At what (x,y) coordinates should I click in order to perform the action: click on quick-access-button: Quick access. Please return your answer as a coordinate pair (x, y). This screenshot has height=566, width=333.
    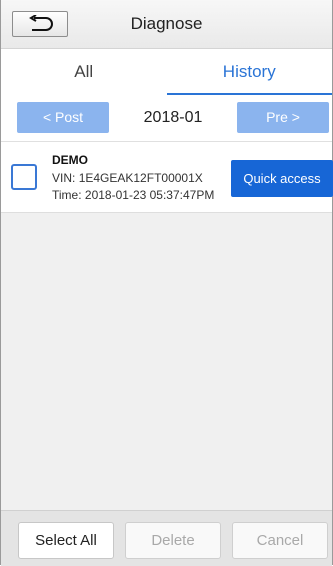
    Looking at the image, I should click on (282, 178).